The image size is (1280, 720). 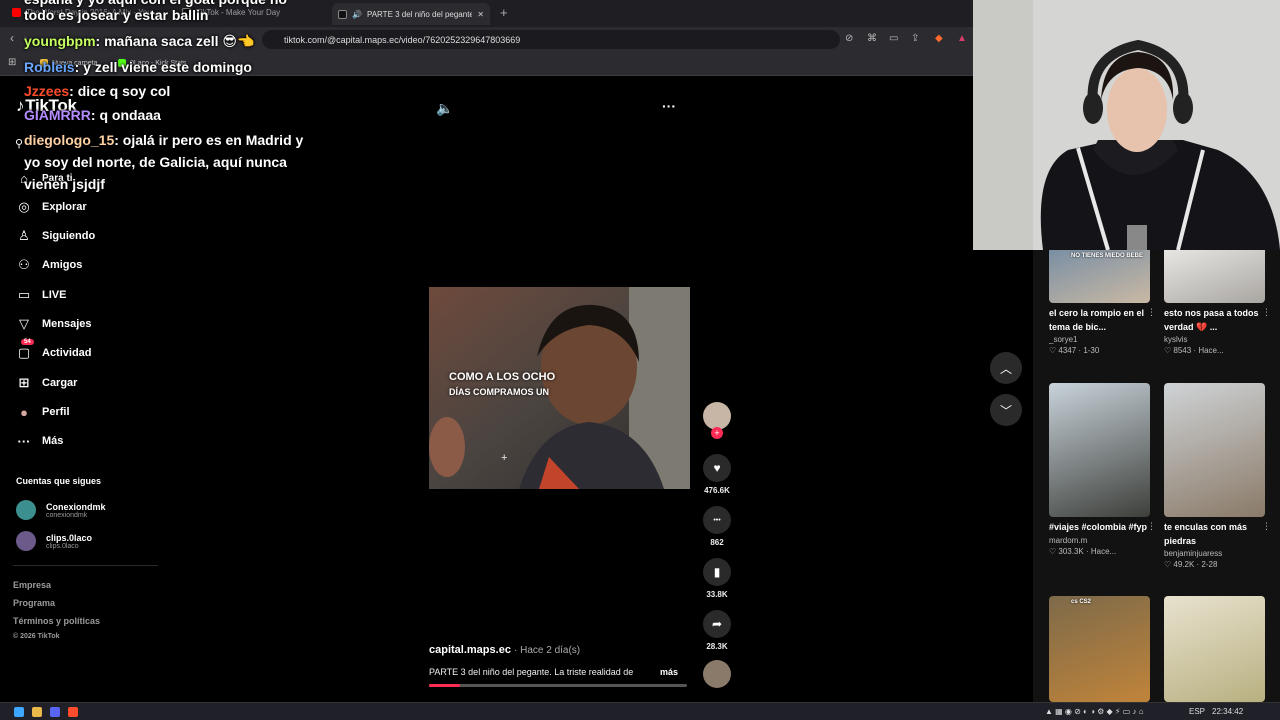 What do you see at coordinates (51, 207) in the screenshot?
I see `sidebar-item-compass: ◎ Explorar` at bounding box center [51, 207].